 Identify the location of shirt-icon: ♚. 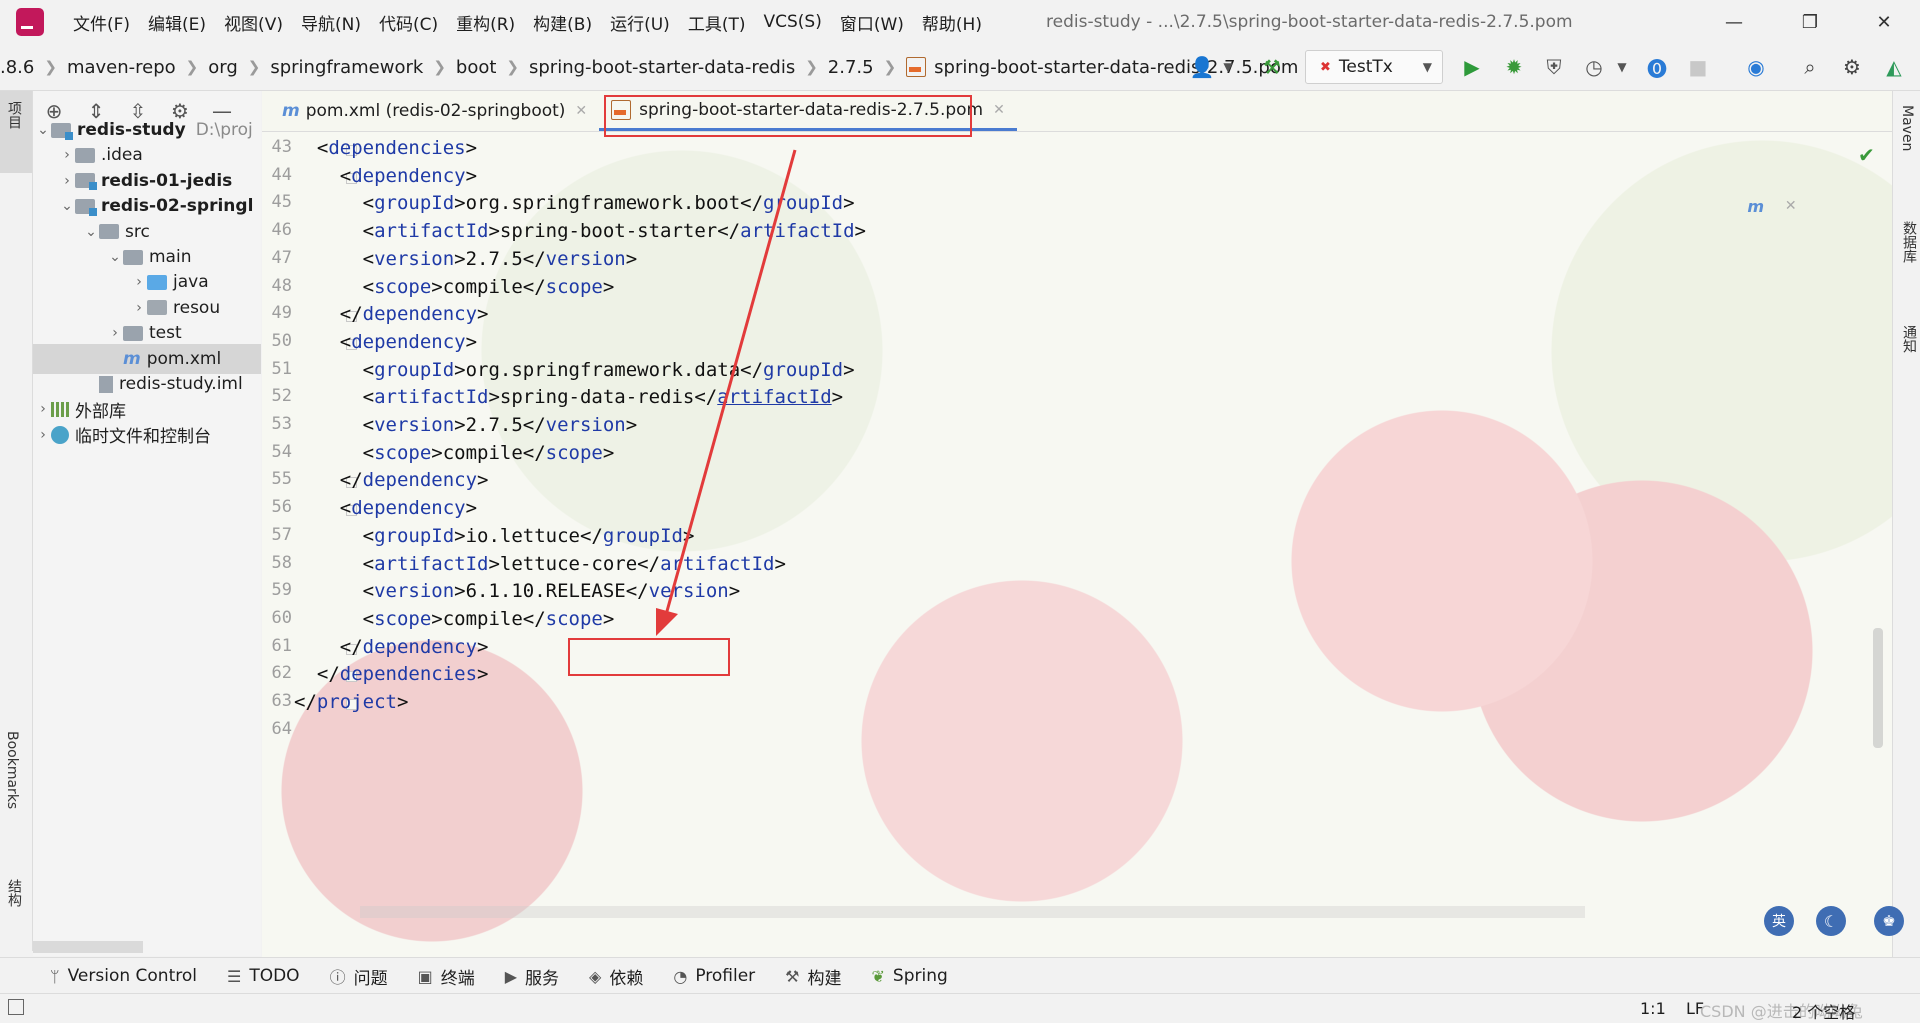
(1889, 921).